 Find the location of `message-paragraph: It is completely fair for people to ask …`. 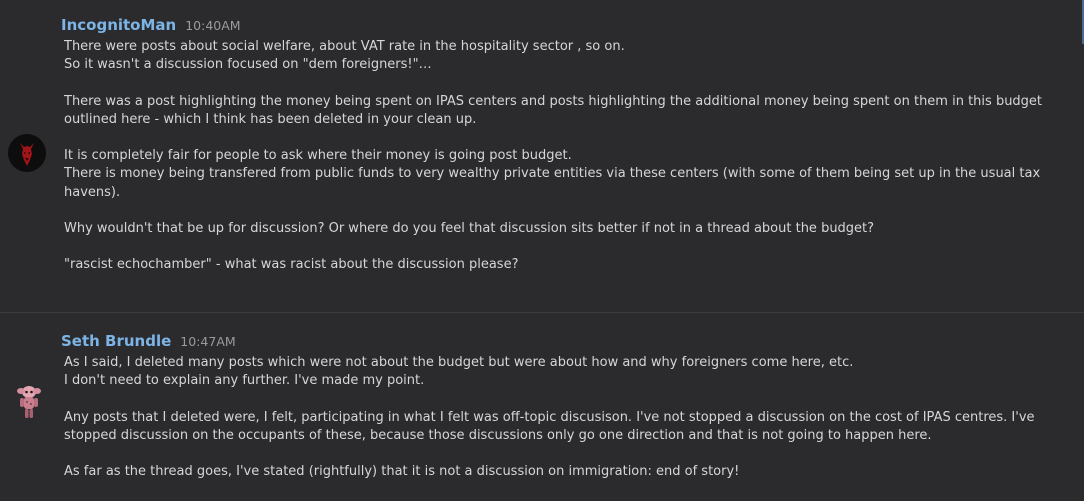

message-paragraph: It is completely fair for people to ask … is located at coordinates (552, 174).